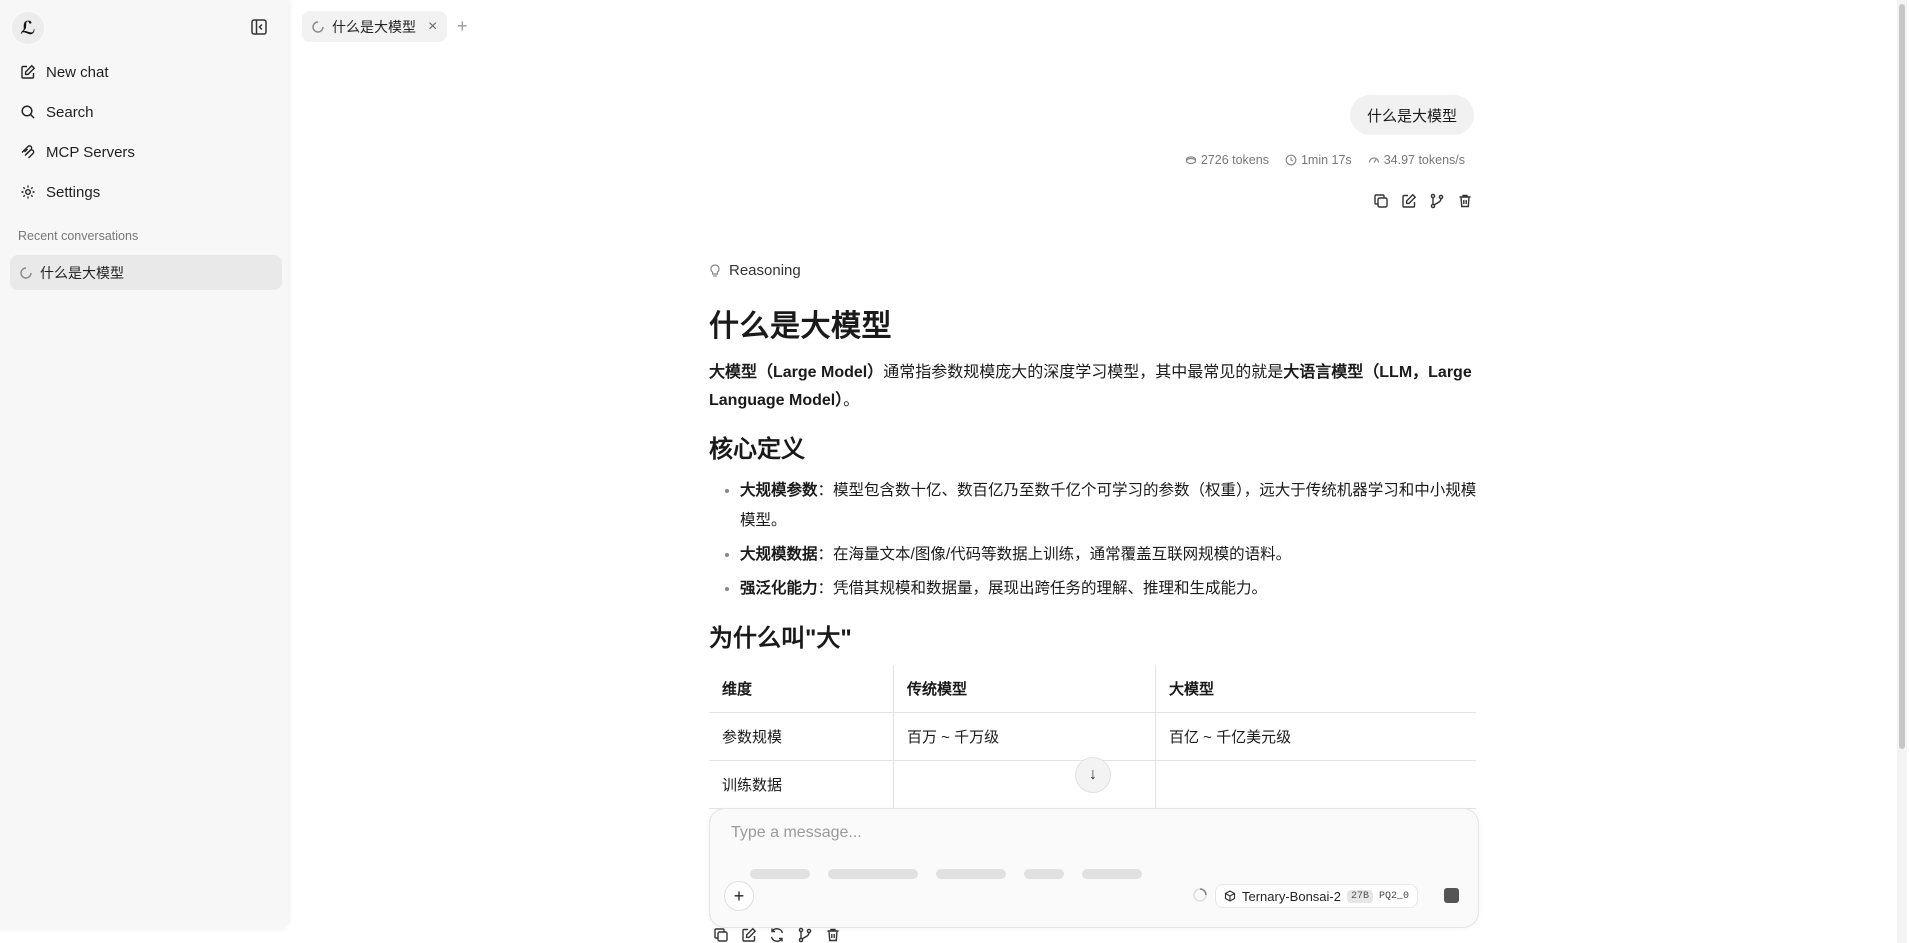  I want to click on collapse-sidebar-icon, so click(260, 28).